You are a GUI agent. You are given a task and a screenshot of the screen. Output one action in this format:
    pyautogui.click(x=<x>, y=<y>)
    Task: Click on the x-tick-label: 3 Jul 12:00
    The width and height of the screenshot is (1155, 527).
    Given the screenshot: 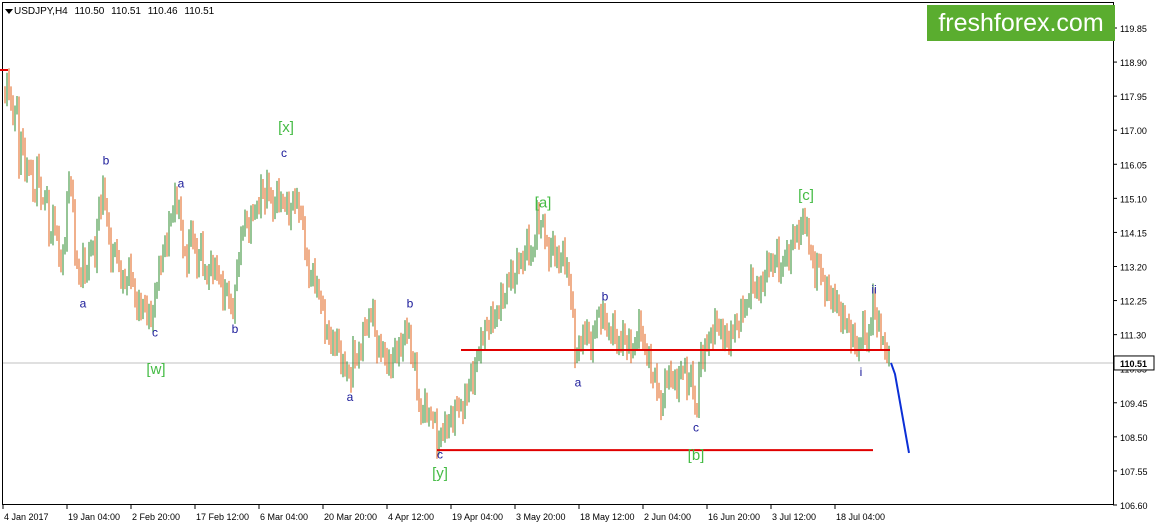 What is the action you would take?
    pyautogui.click(x=794, y=517)
    